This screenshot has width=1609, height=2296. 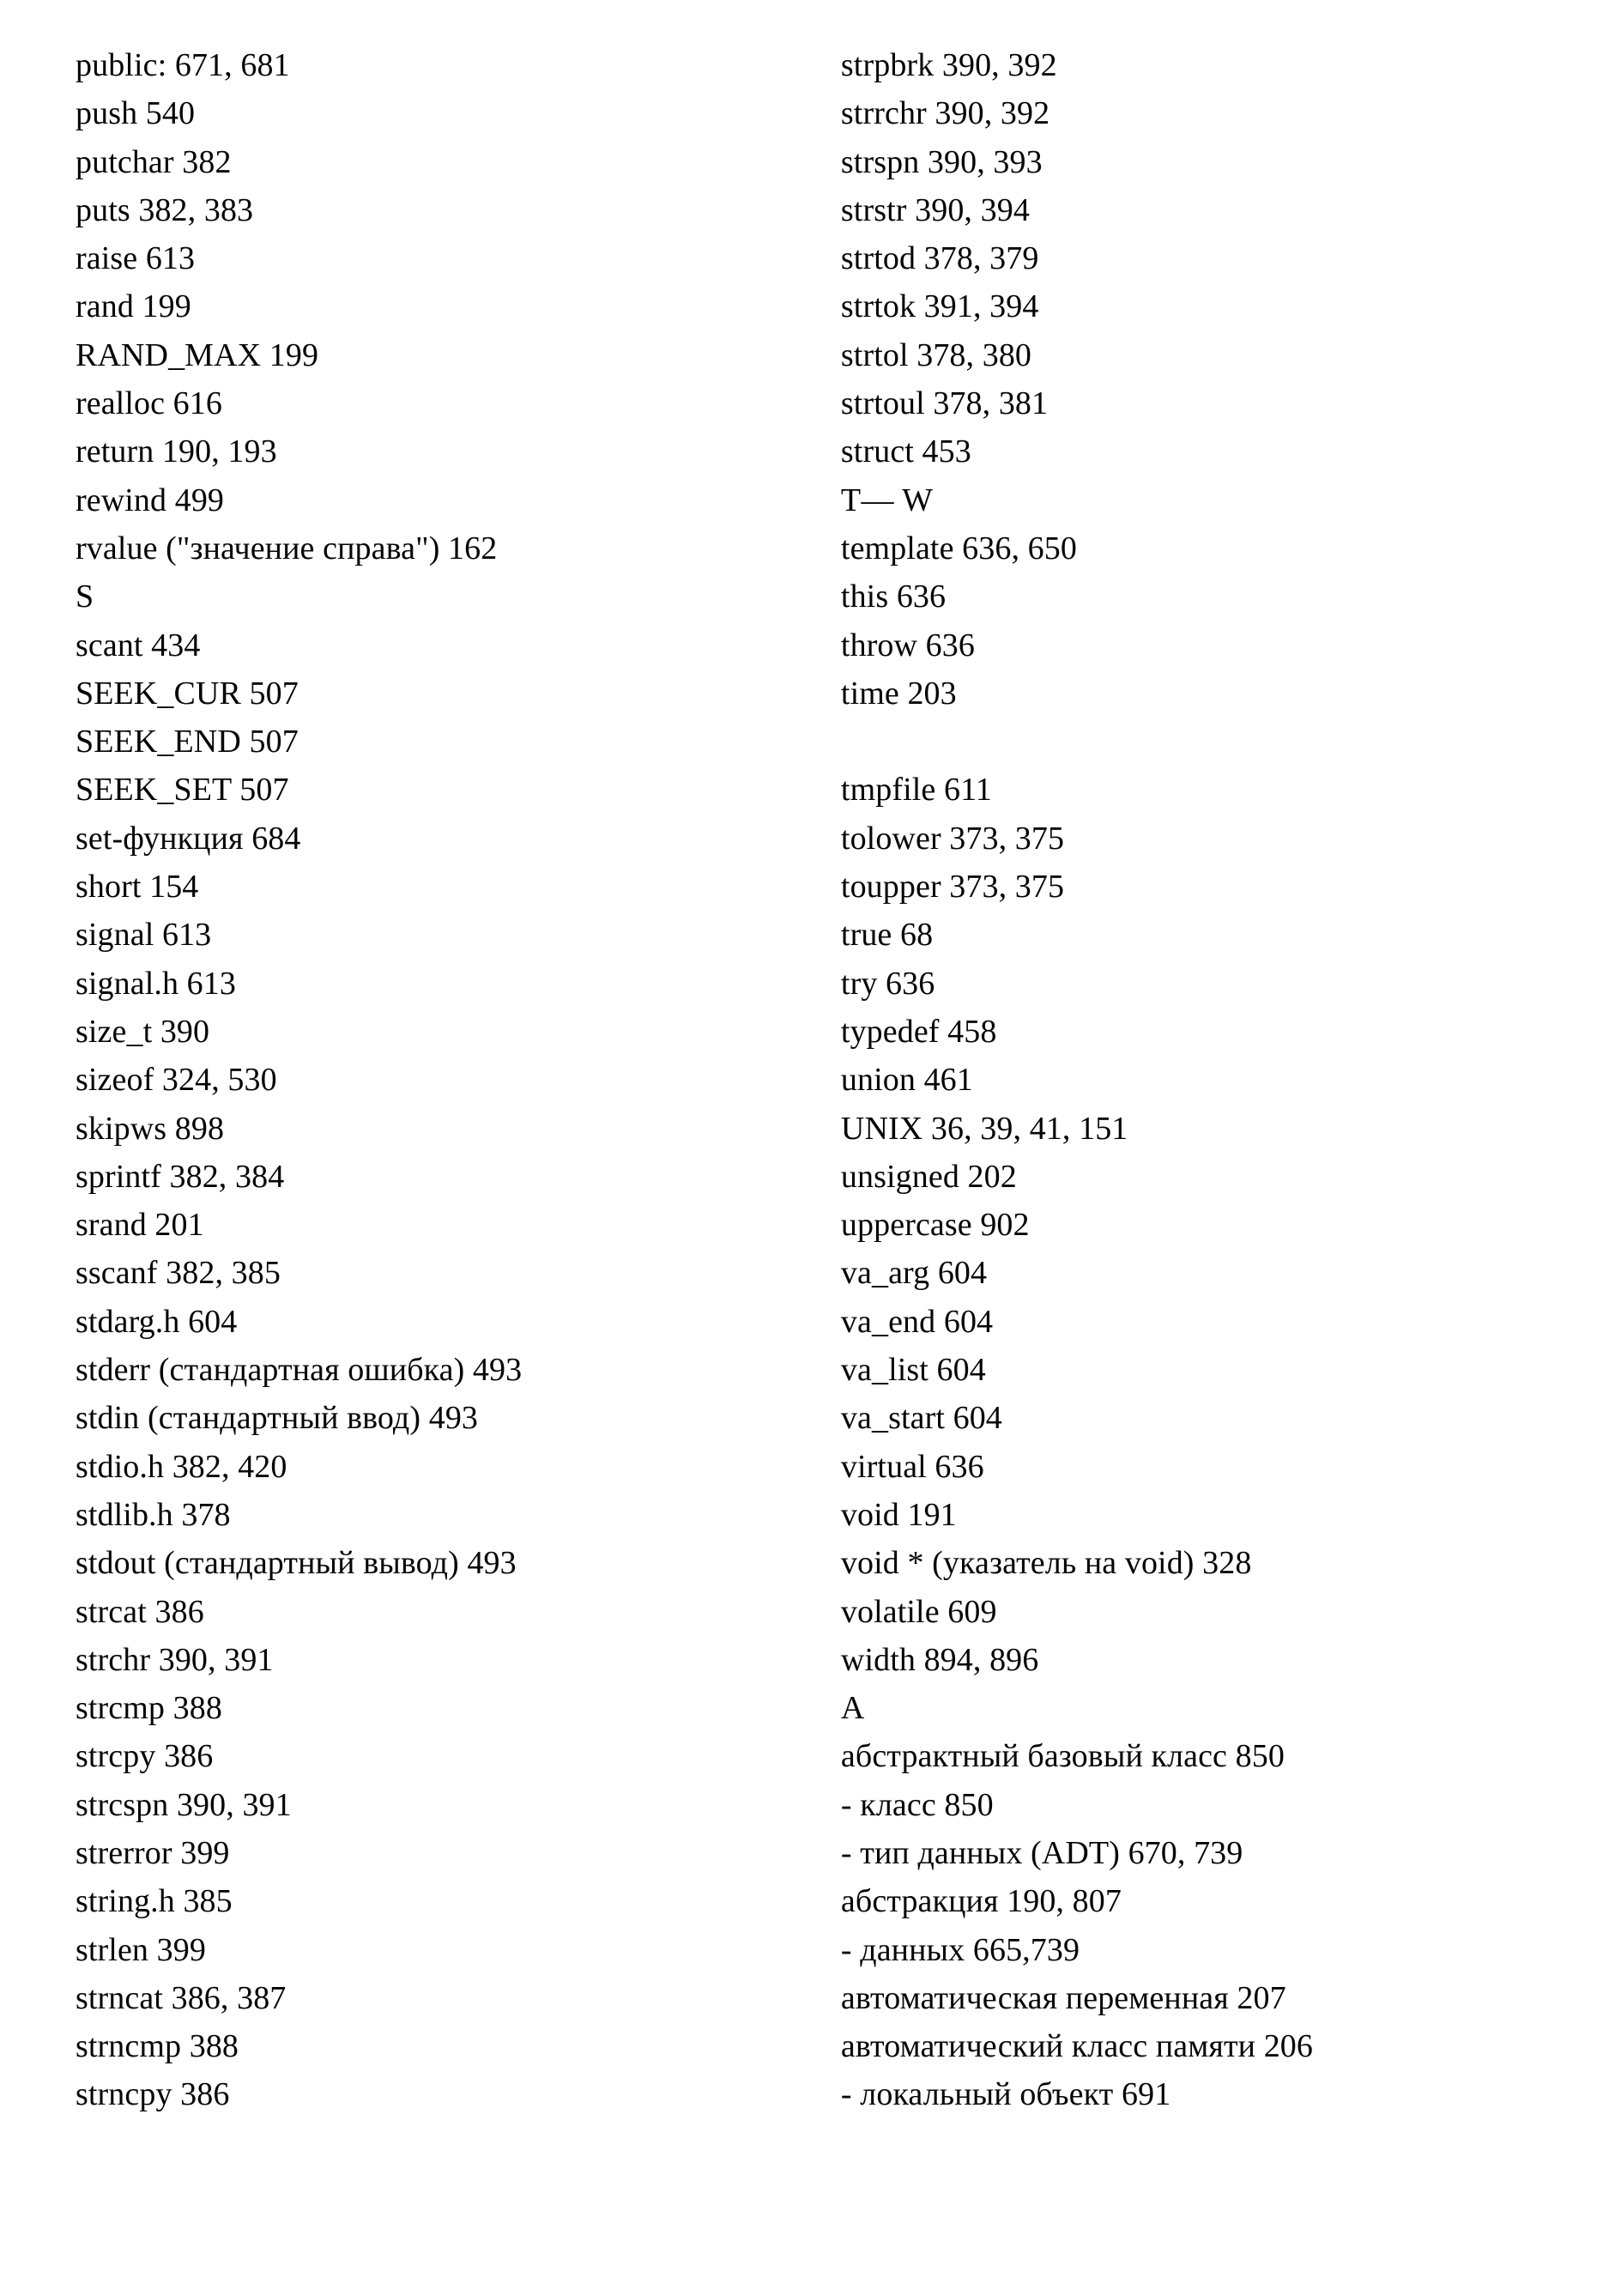 What do you see at coordinates (296, 1563) in the screenshot?
I see `index-entry: stdout (стандартный вывод) 493` at bounding box center [296, 1563].